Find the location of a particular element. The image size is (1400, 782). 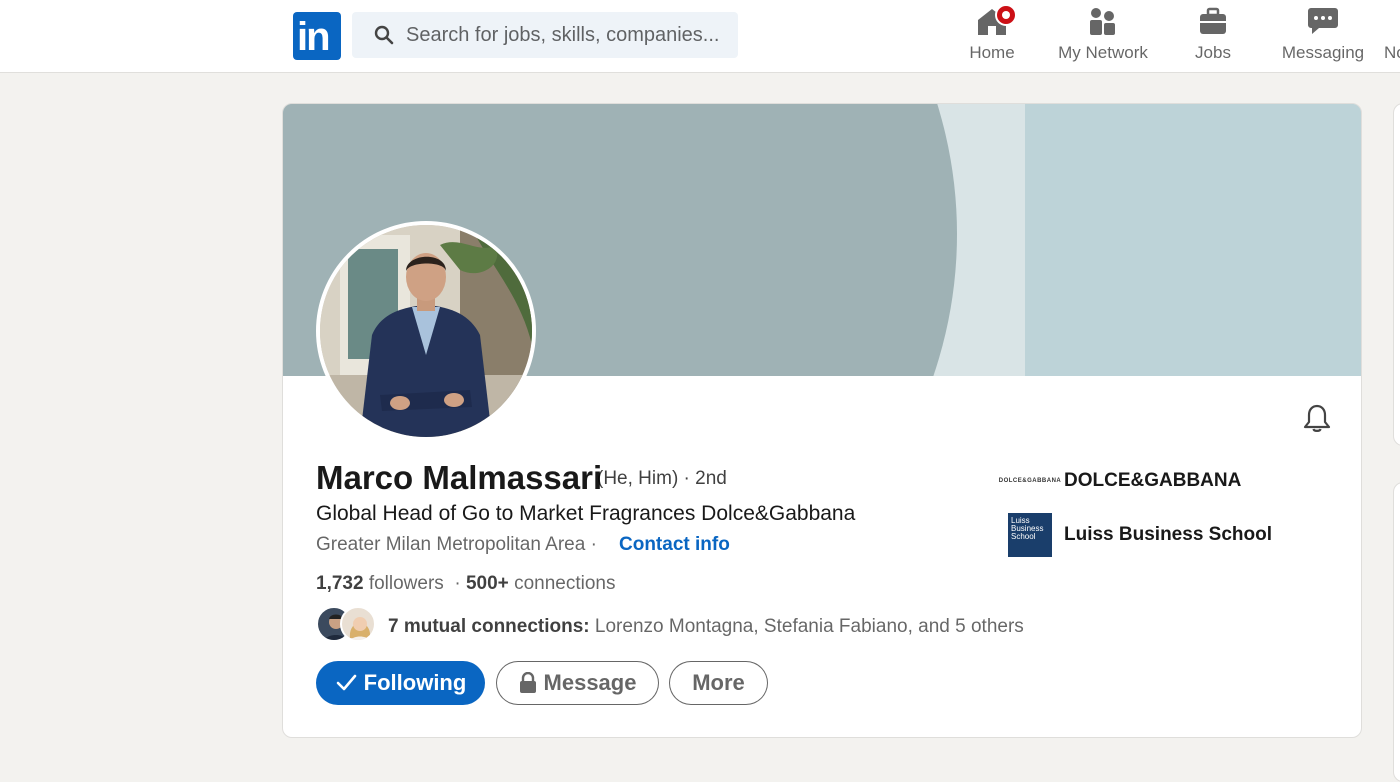

message-button: Message is located at coordinates (577, 683).